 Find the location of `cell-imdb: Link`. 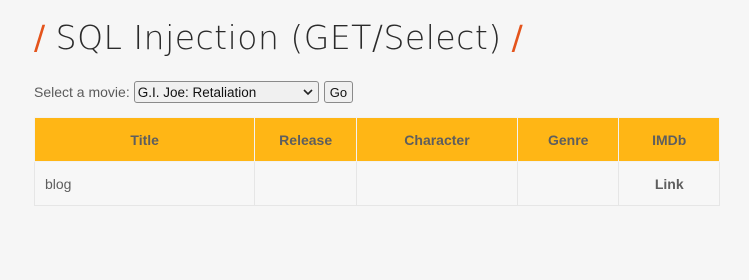

cell-imdb: Link is located at coordinates (669, 183).